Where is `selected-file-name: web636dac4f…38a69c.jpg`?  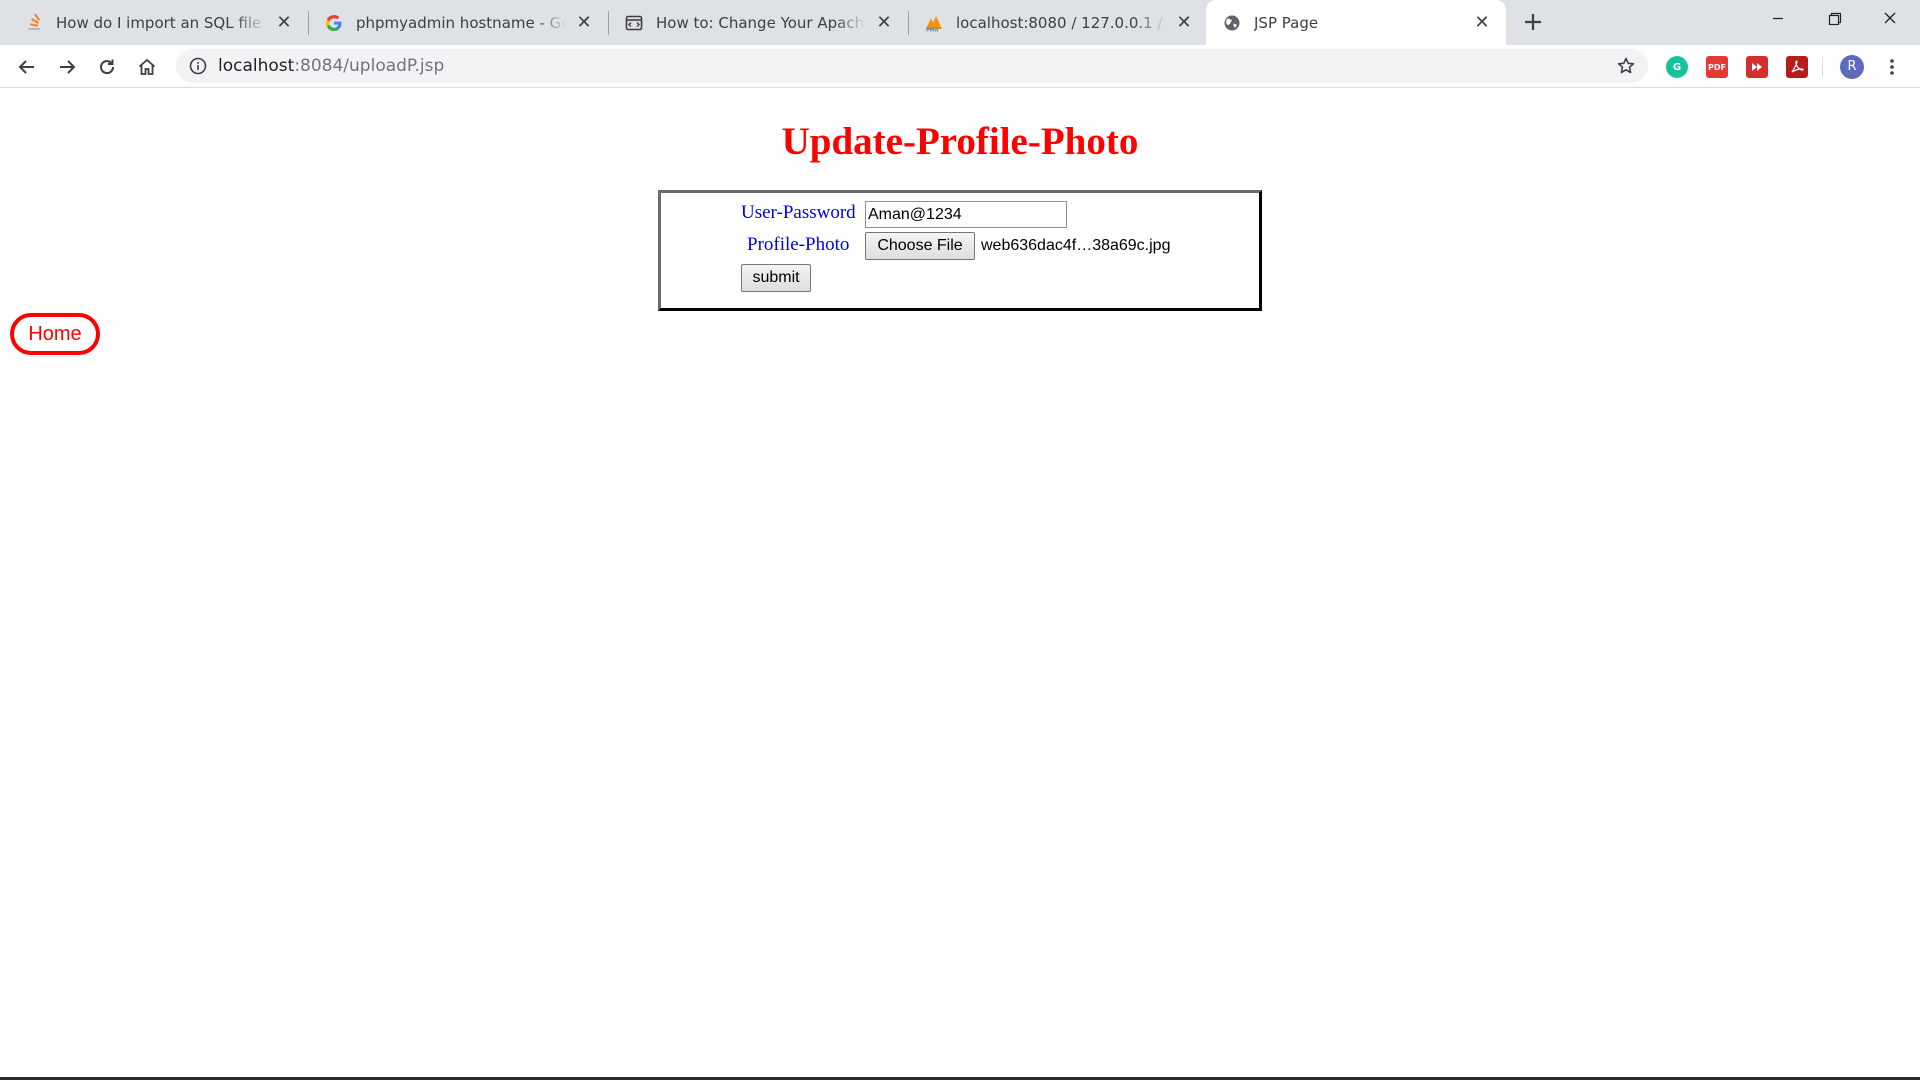
selected-file-name: web636dac4f…38a69c.jpg is located at coordinates (1076, 245).